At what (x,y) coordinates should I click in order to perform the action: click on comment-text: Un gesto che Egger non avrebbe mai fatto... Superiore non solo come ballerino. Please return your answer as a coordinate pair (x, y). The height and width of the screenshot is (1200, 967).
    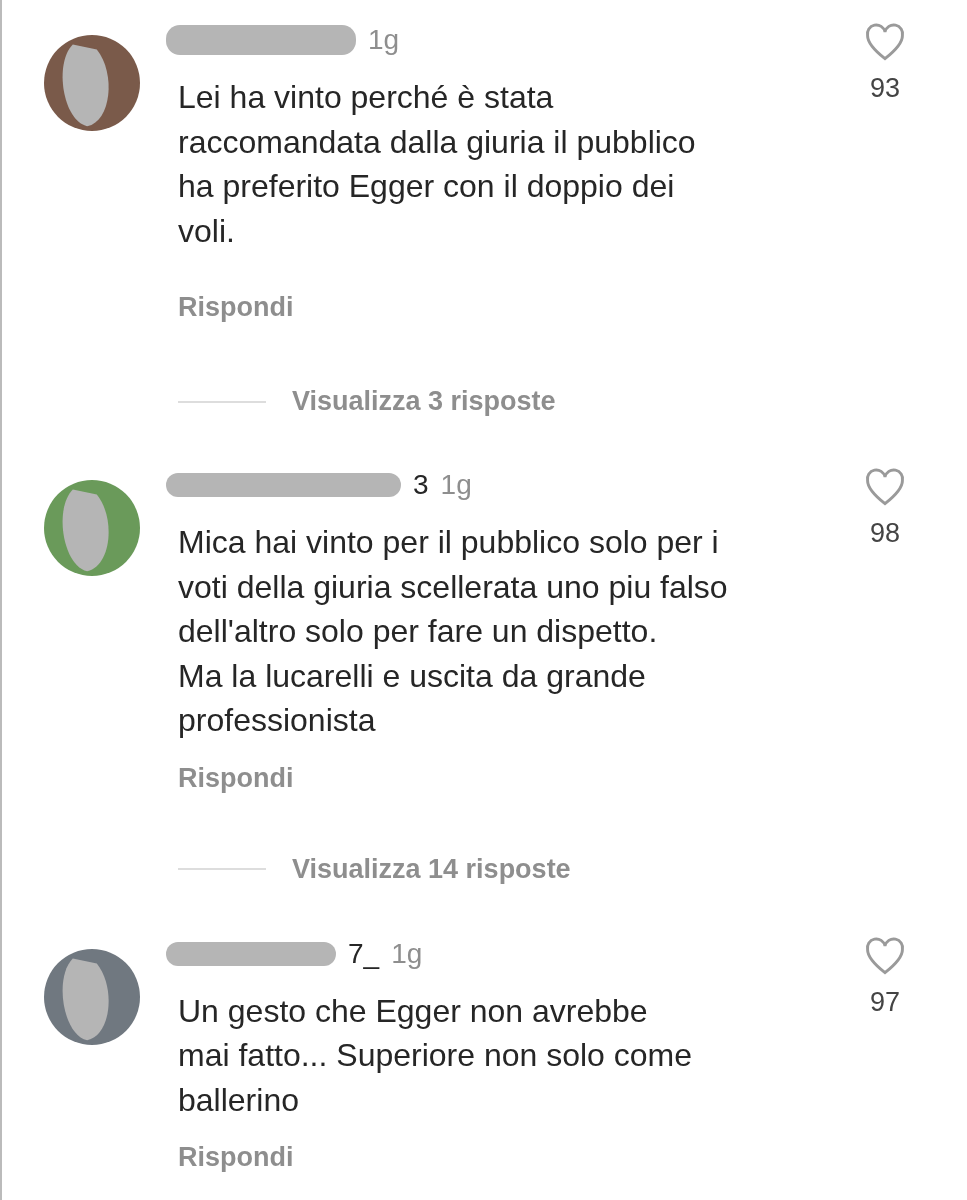
    Looking at the image, I should click on (436, 1055).